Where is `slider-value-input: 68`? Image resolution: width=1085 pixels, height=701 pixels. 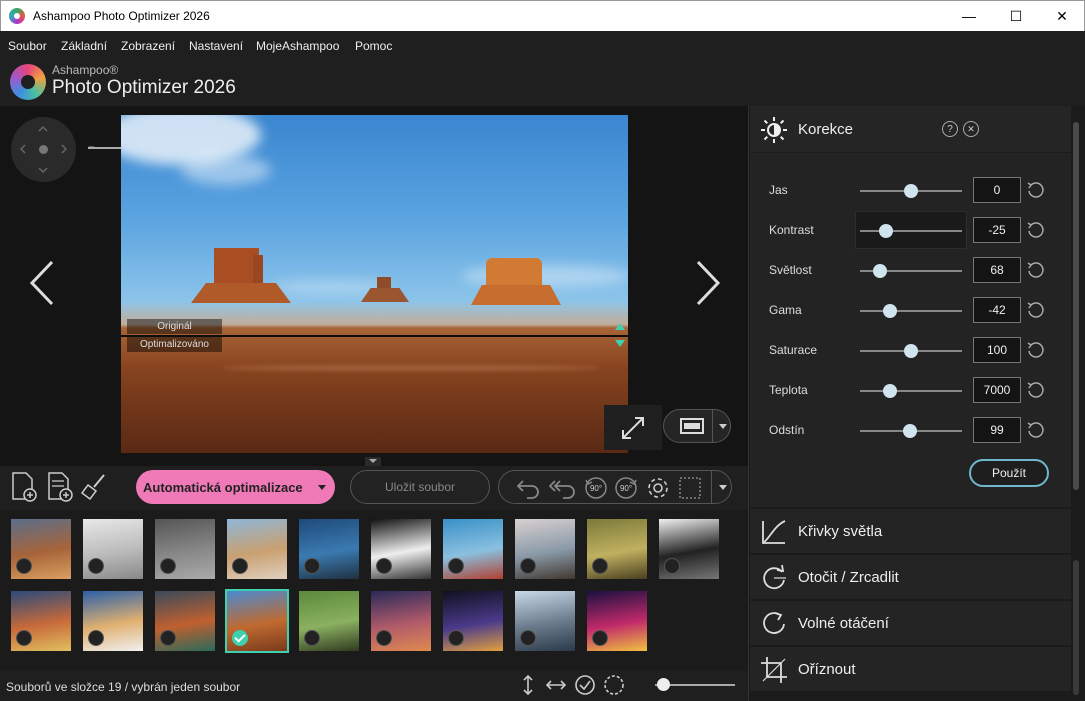
slider-value-input: 68 is located at coordinates (997, 270).